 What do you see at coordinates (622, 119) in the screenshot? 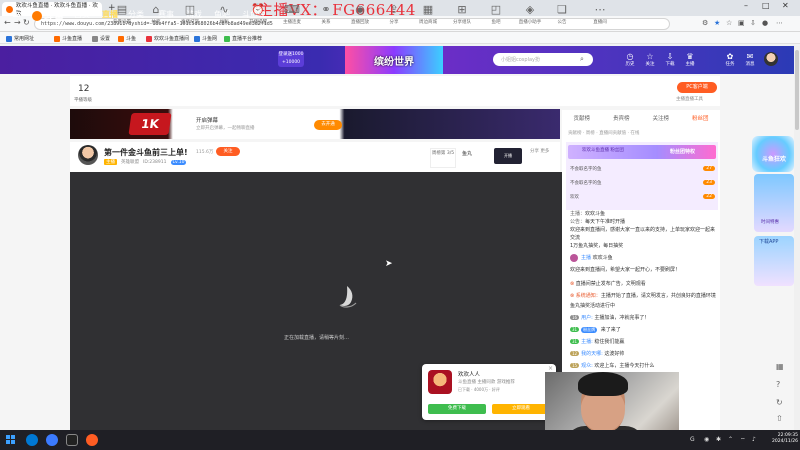
I see `tab-vip: 贵宾榜` at bounding box center [622, 119].